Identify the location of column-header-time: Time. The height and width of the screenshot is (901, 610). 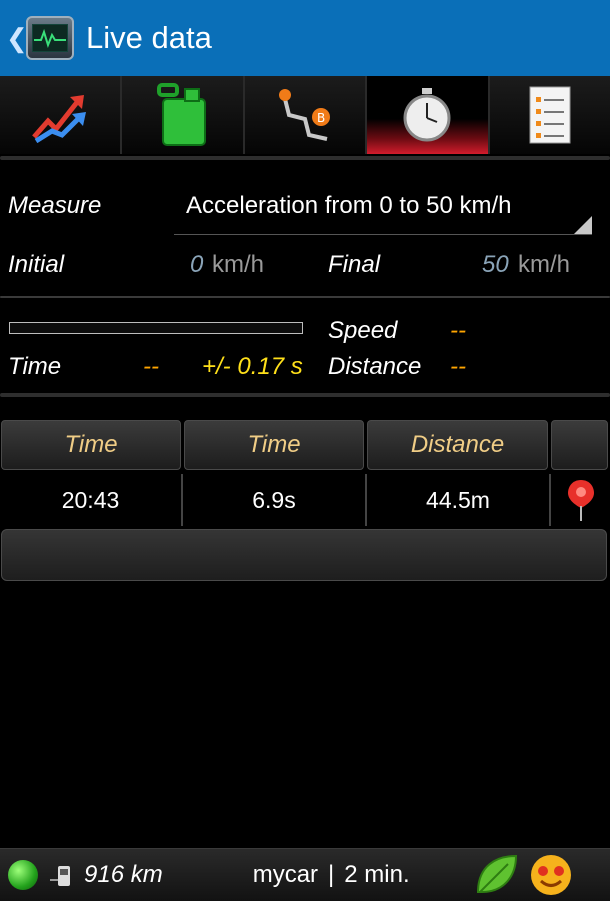
(91, 445).